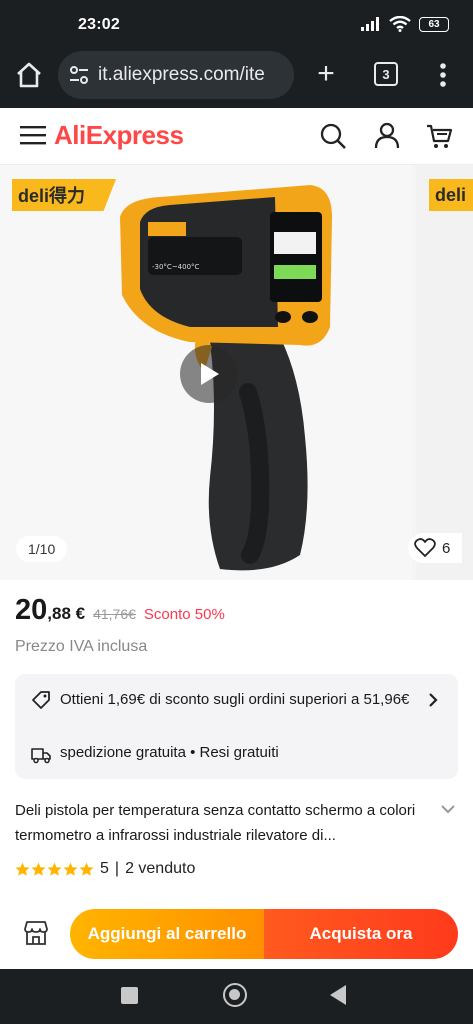 This screenshot has width=473, height=1024. I want to click on status-icons: 63, so click(405, 24).